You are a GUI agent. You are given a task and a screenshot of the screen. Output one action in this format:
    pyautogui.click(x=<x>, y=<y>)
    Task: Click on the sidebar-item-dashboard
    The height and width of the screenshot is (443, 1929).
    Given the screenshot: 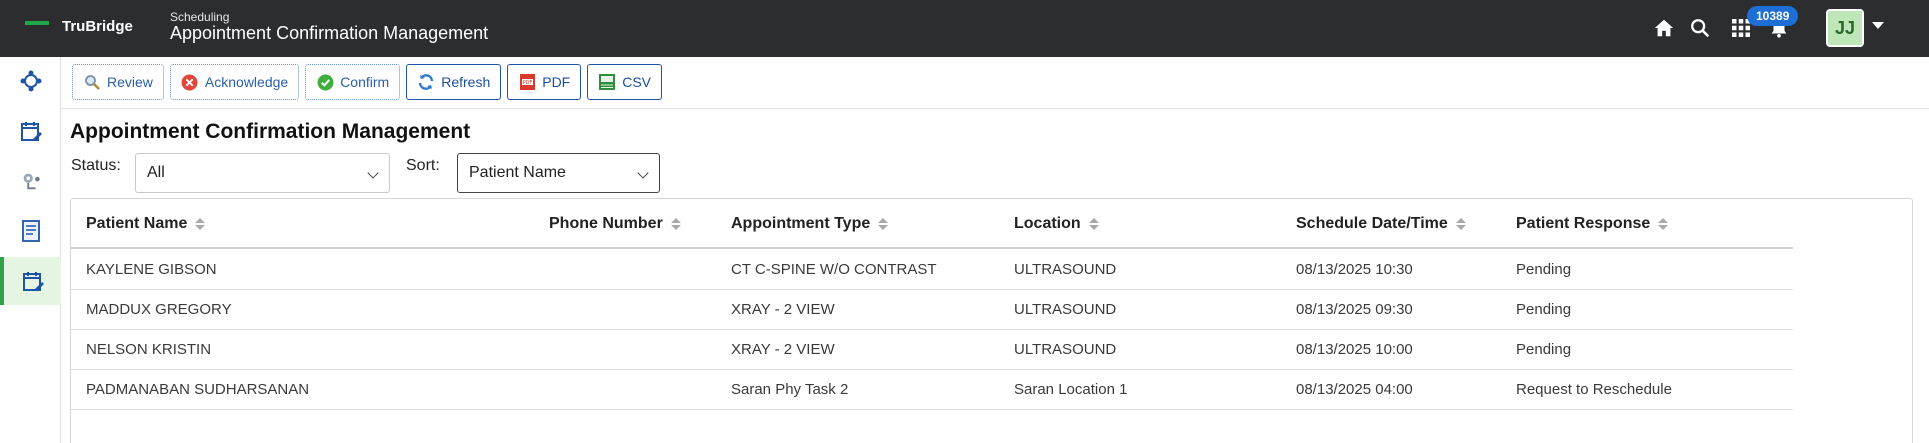 What is the action you would take?
    pyautogui.click(x=30, y=81)
    